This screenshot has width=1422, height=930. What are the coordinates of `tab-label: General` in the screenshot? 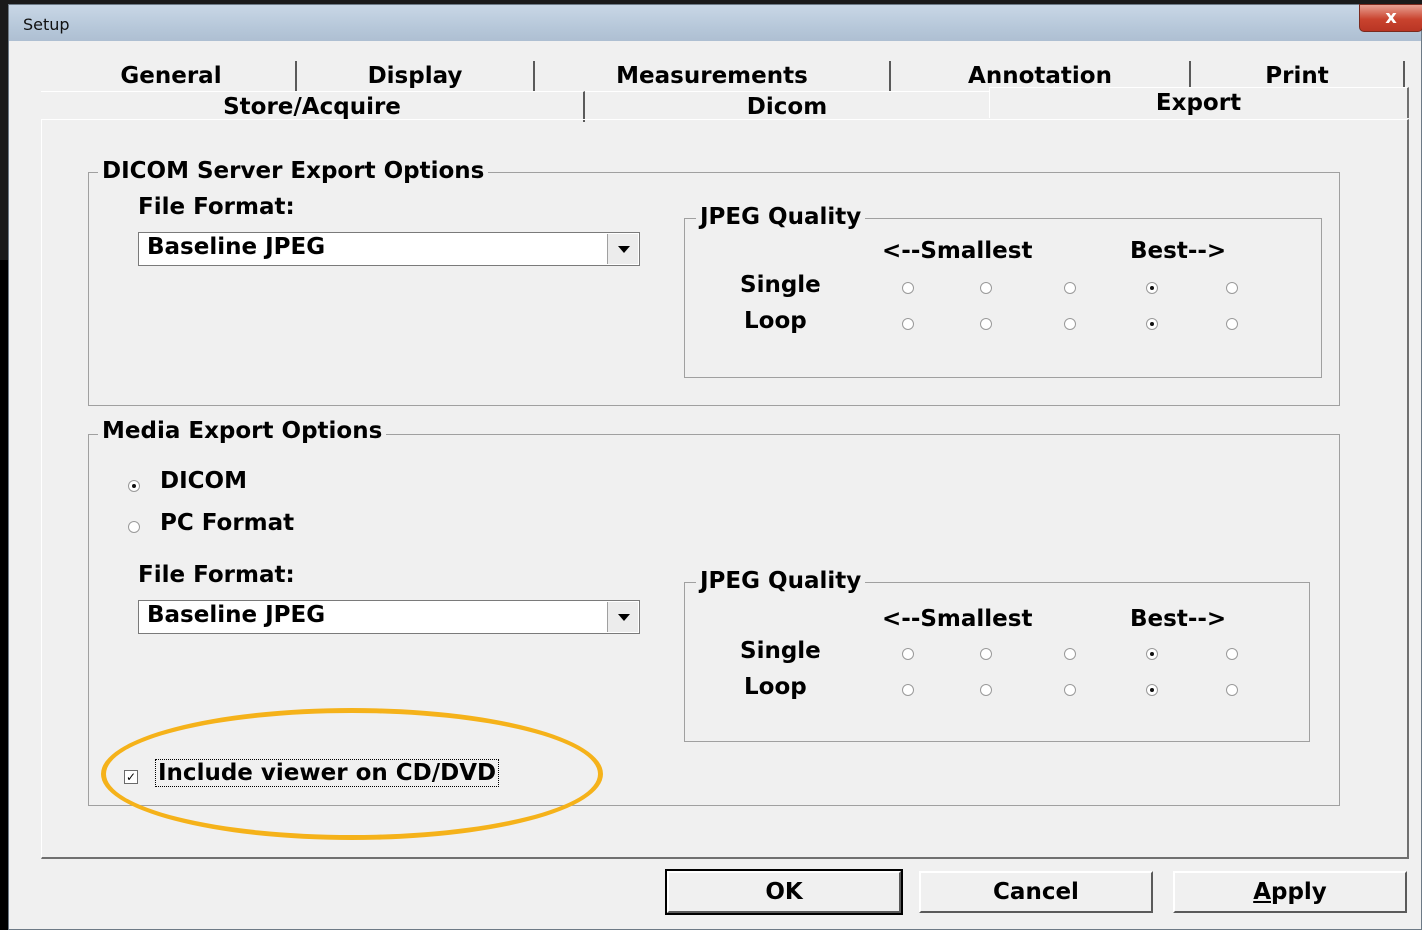 It's located at (171, 76).